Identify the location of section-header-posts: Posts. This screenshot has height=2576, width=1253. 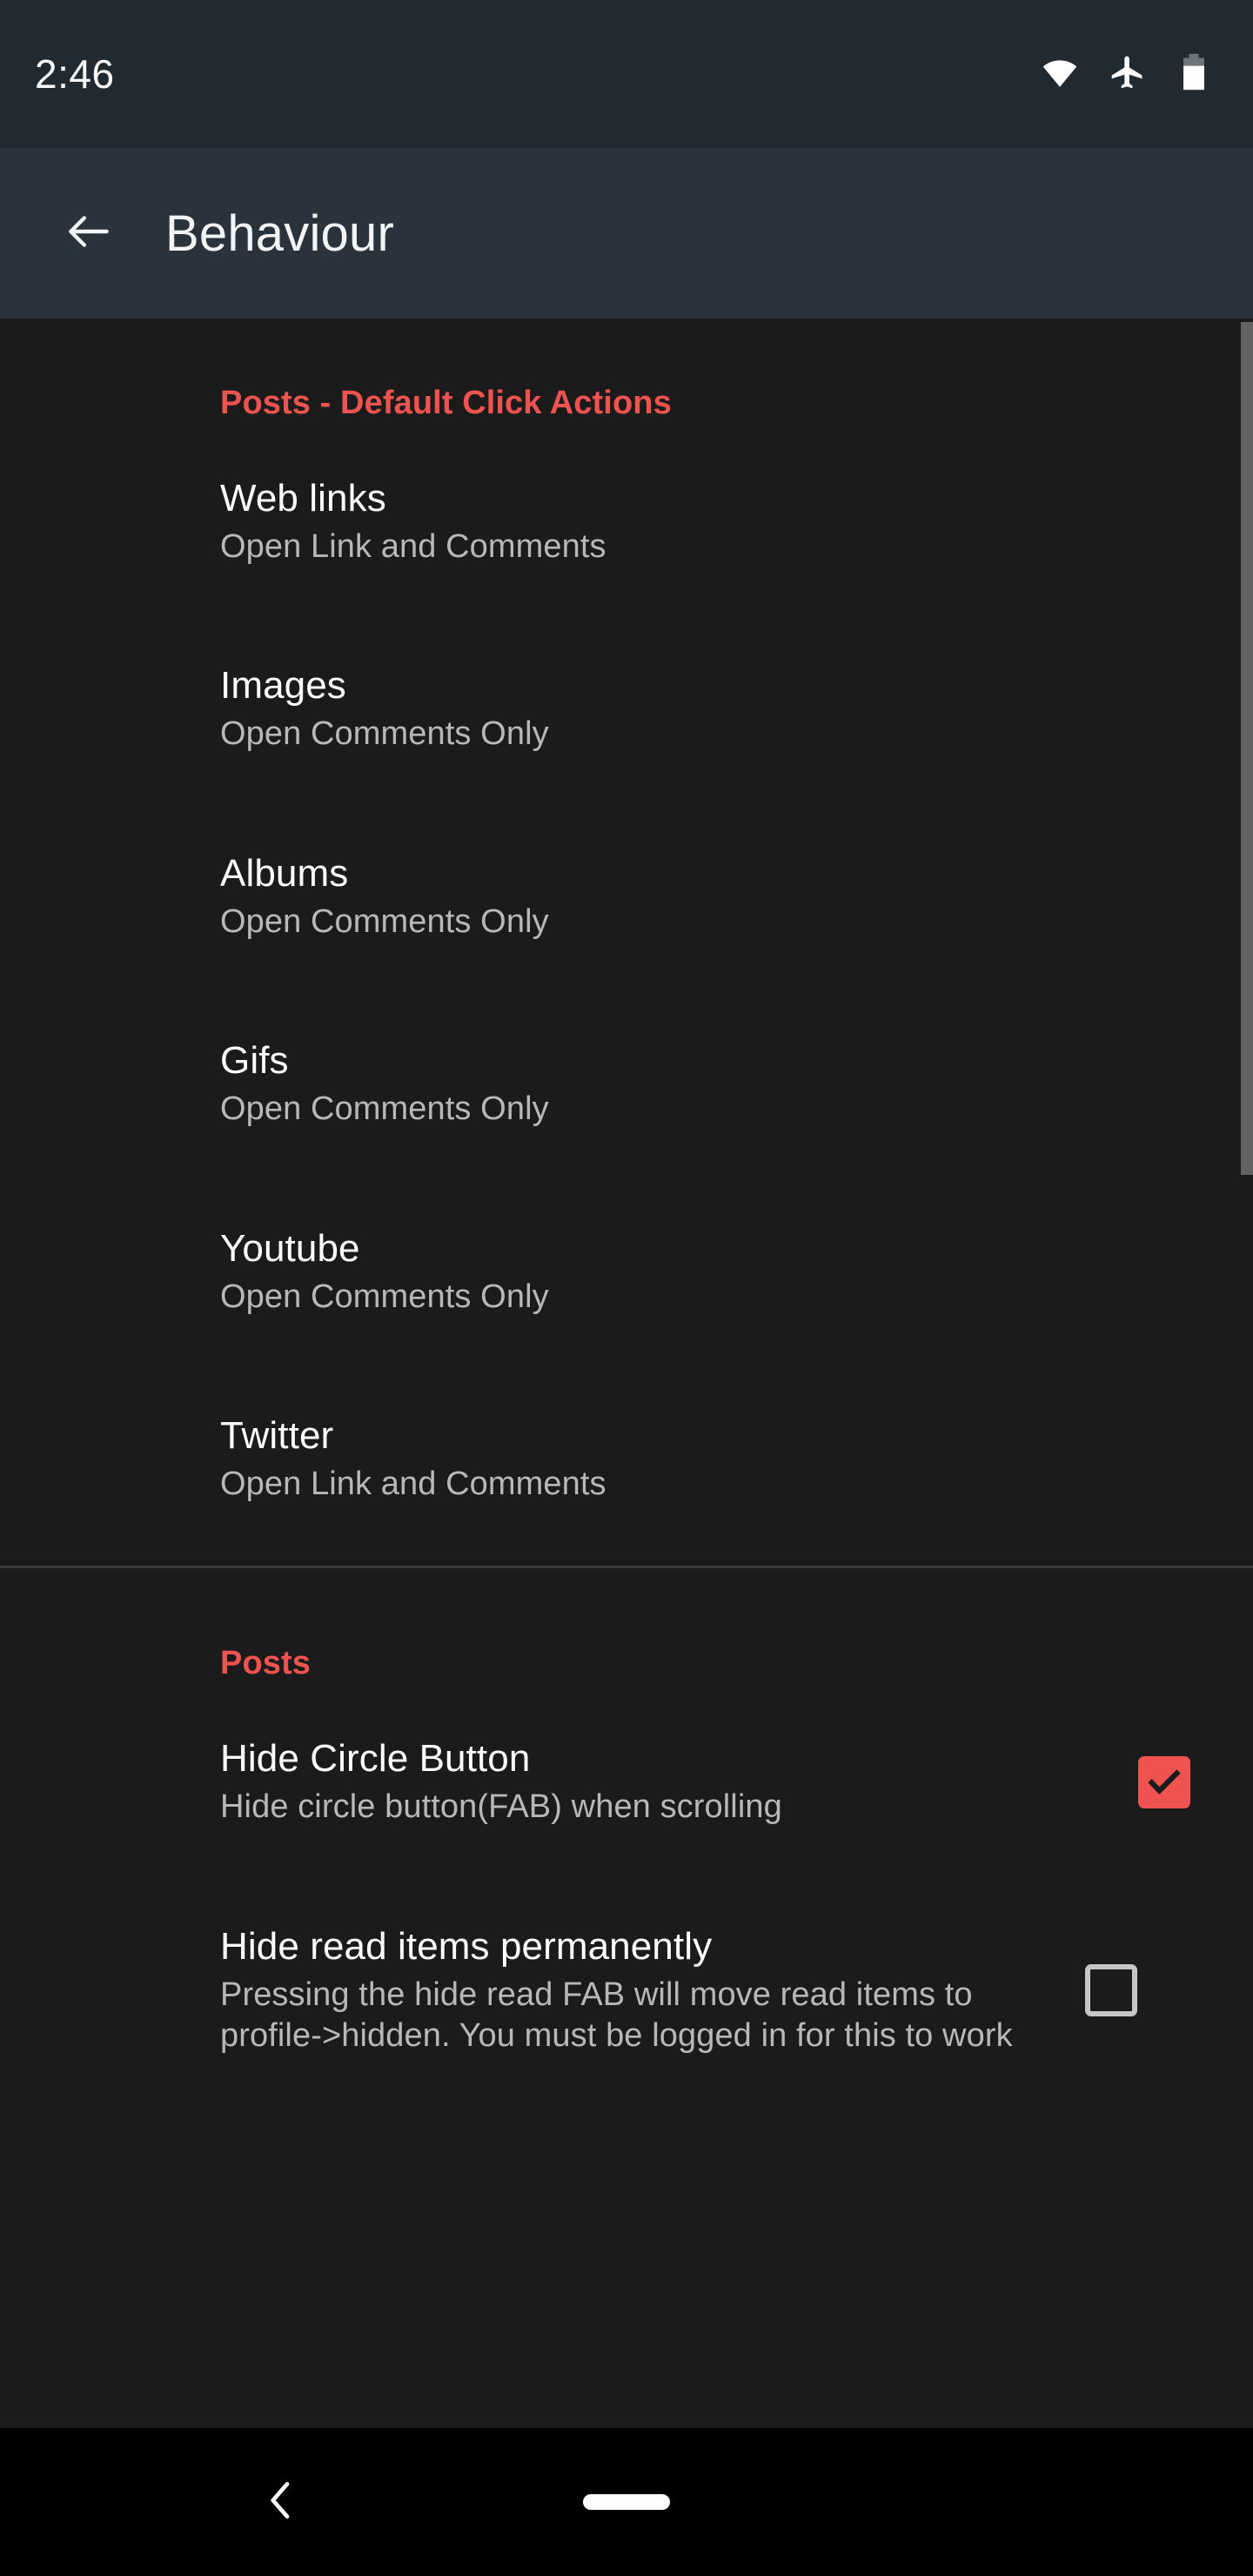
(265, 1664).